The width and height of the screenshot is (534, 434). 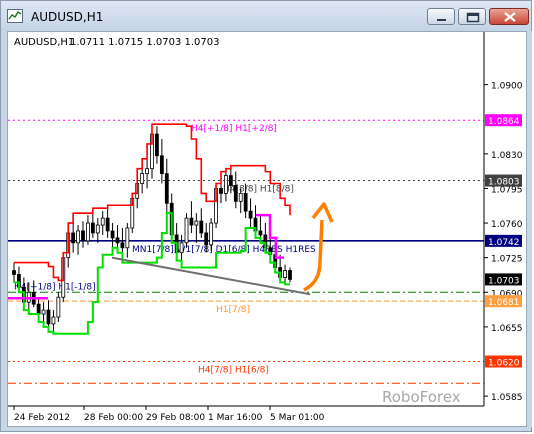 I want to click on window-edge, so click(x=529, y=229).